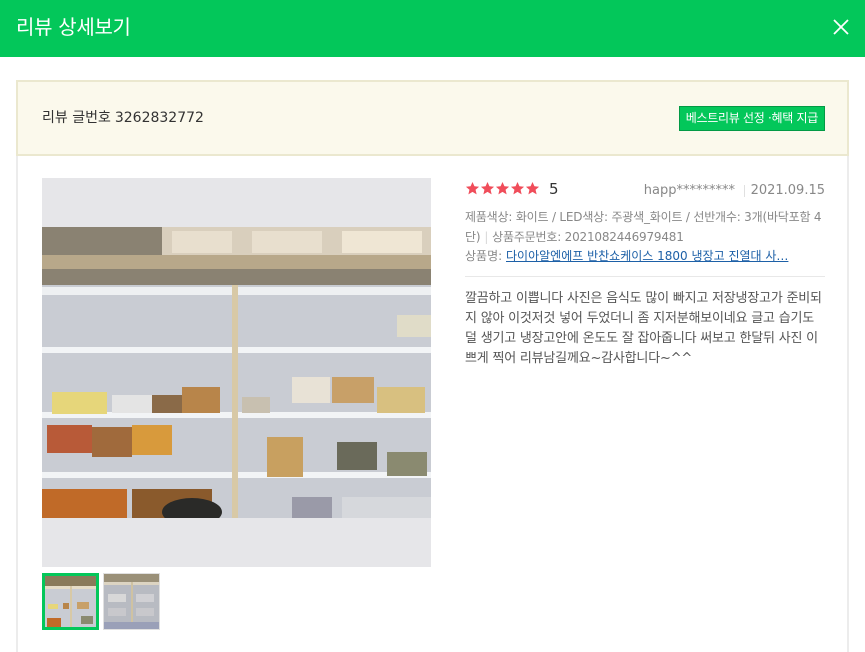  What do you see at coordinates (73, 27) in the screenshot?
I see `modal-title: 리뷰 상세보기` at bounding box center [73, 27].